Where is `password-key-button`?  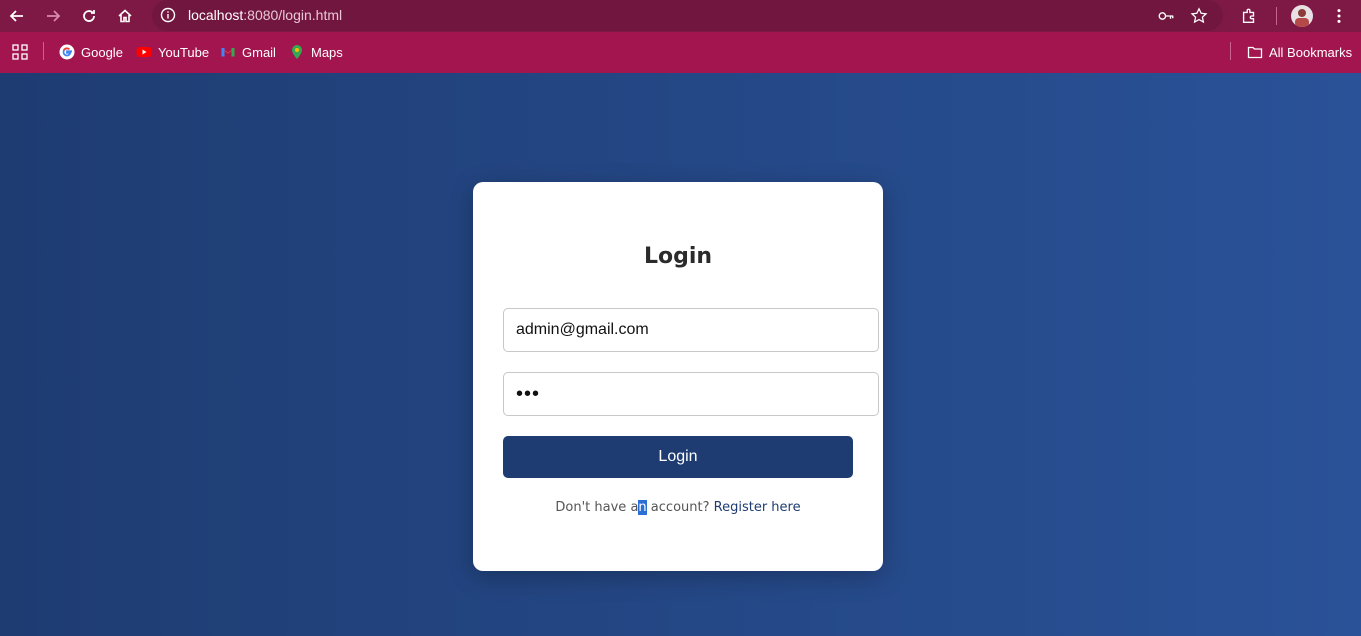 password-key-button is located at coordinates (1166, 16).